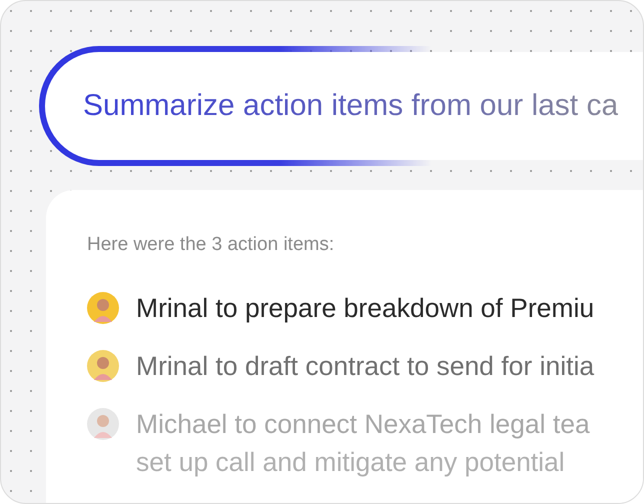  I want to click on answer-intro: Here were the 3 action items:, so click(211, 245).